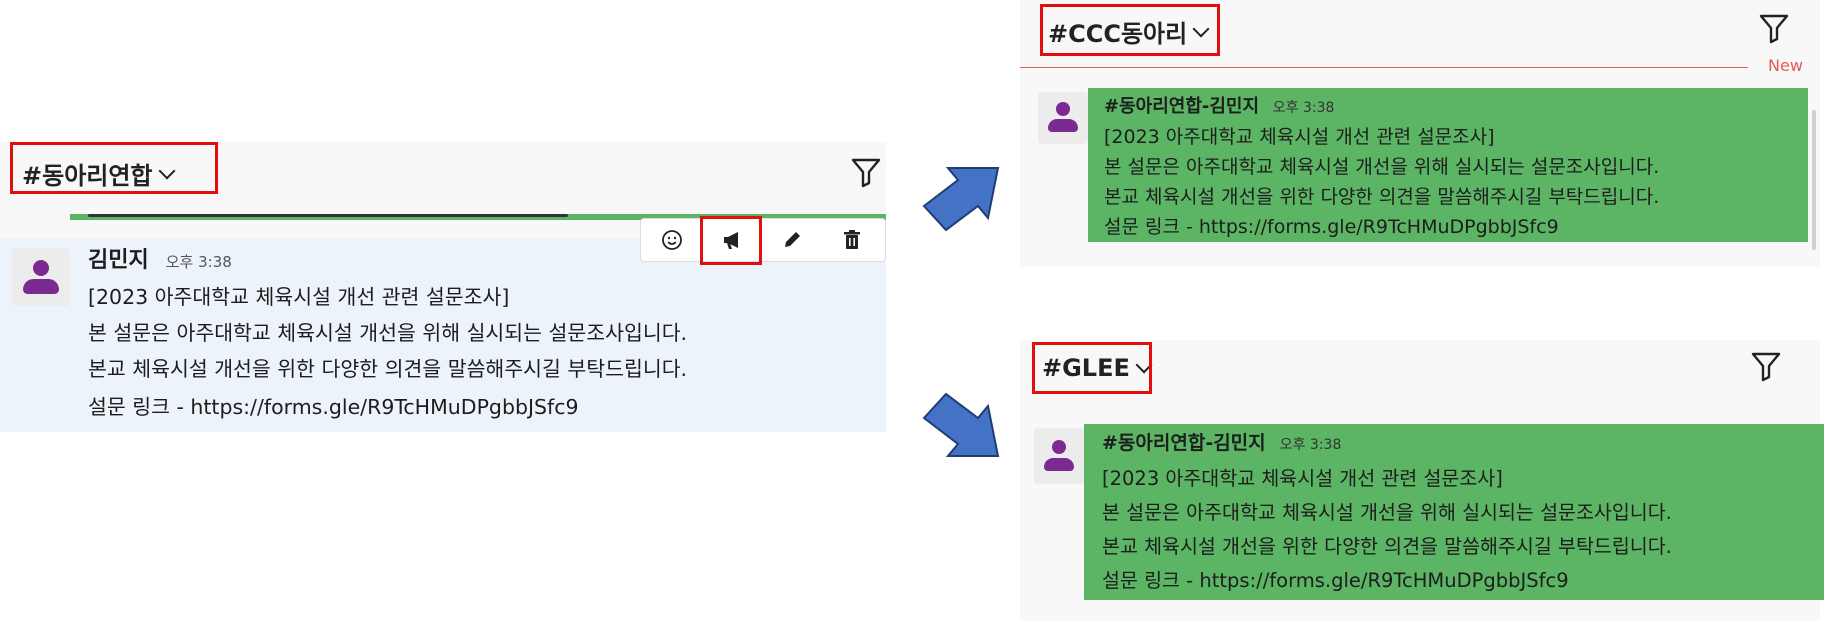 The width and height of the screenshot is (1829, 621). Describe the element at coordinates (961, 199) in the screenshot. I see `arrow-to-top-right-icon` at that location.